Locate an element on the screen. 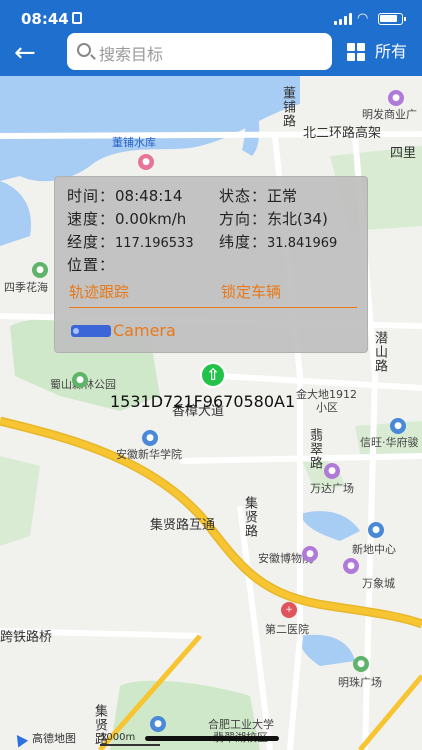 The width and height of the screenshot is (422, 750). map-label-wanda-plaza: 万达广场 is located at coordinates (332, 488).